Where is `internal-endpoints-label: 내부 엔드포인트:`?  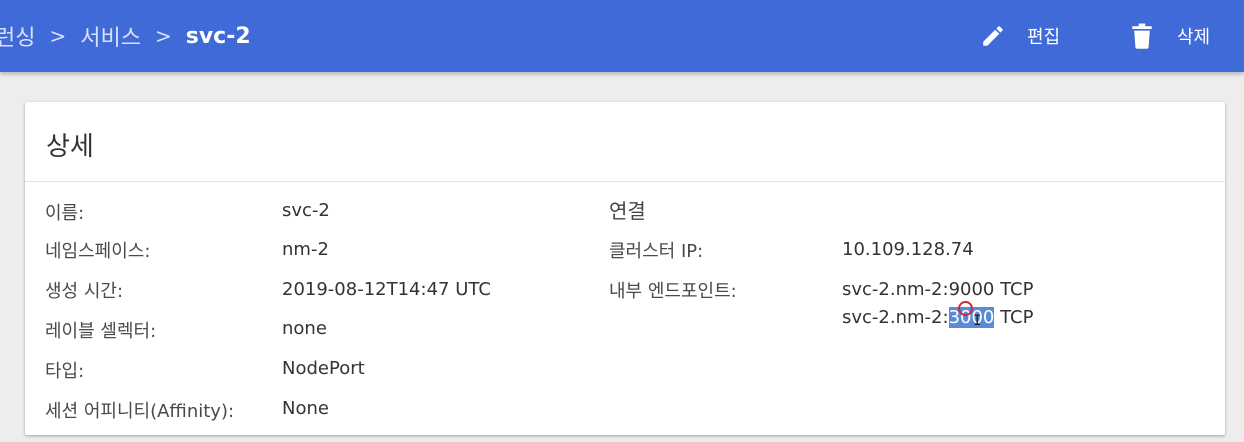
internal-endpoints-label: 내부 엔드포인트: is located at coordinates (673, 291).